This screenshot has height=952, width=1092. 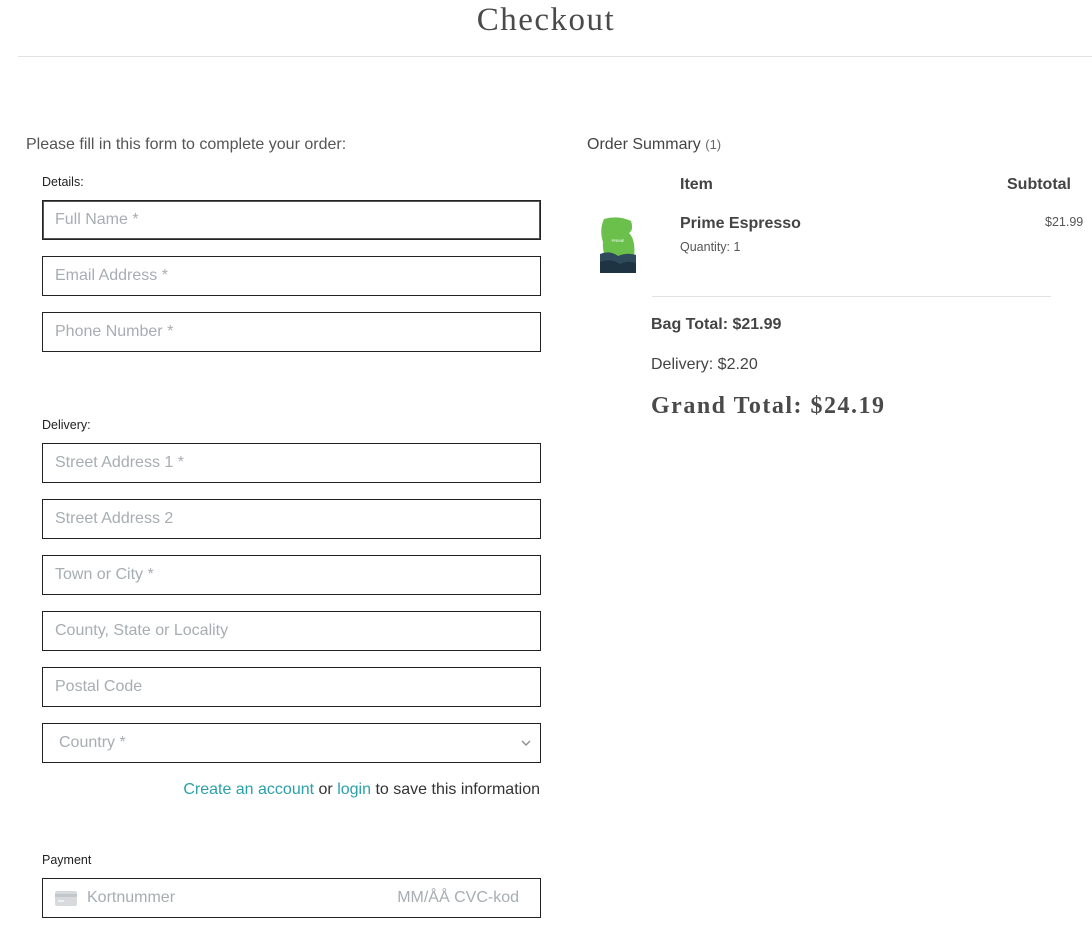 What do you see at coordinates (248, 789) in the screenshot?
I see `create-account-link: Create an account` at bounding box center [248, 789].